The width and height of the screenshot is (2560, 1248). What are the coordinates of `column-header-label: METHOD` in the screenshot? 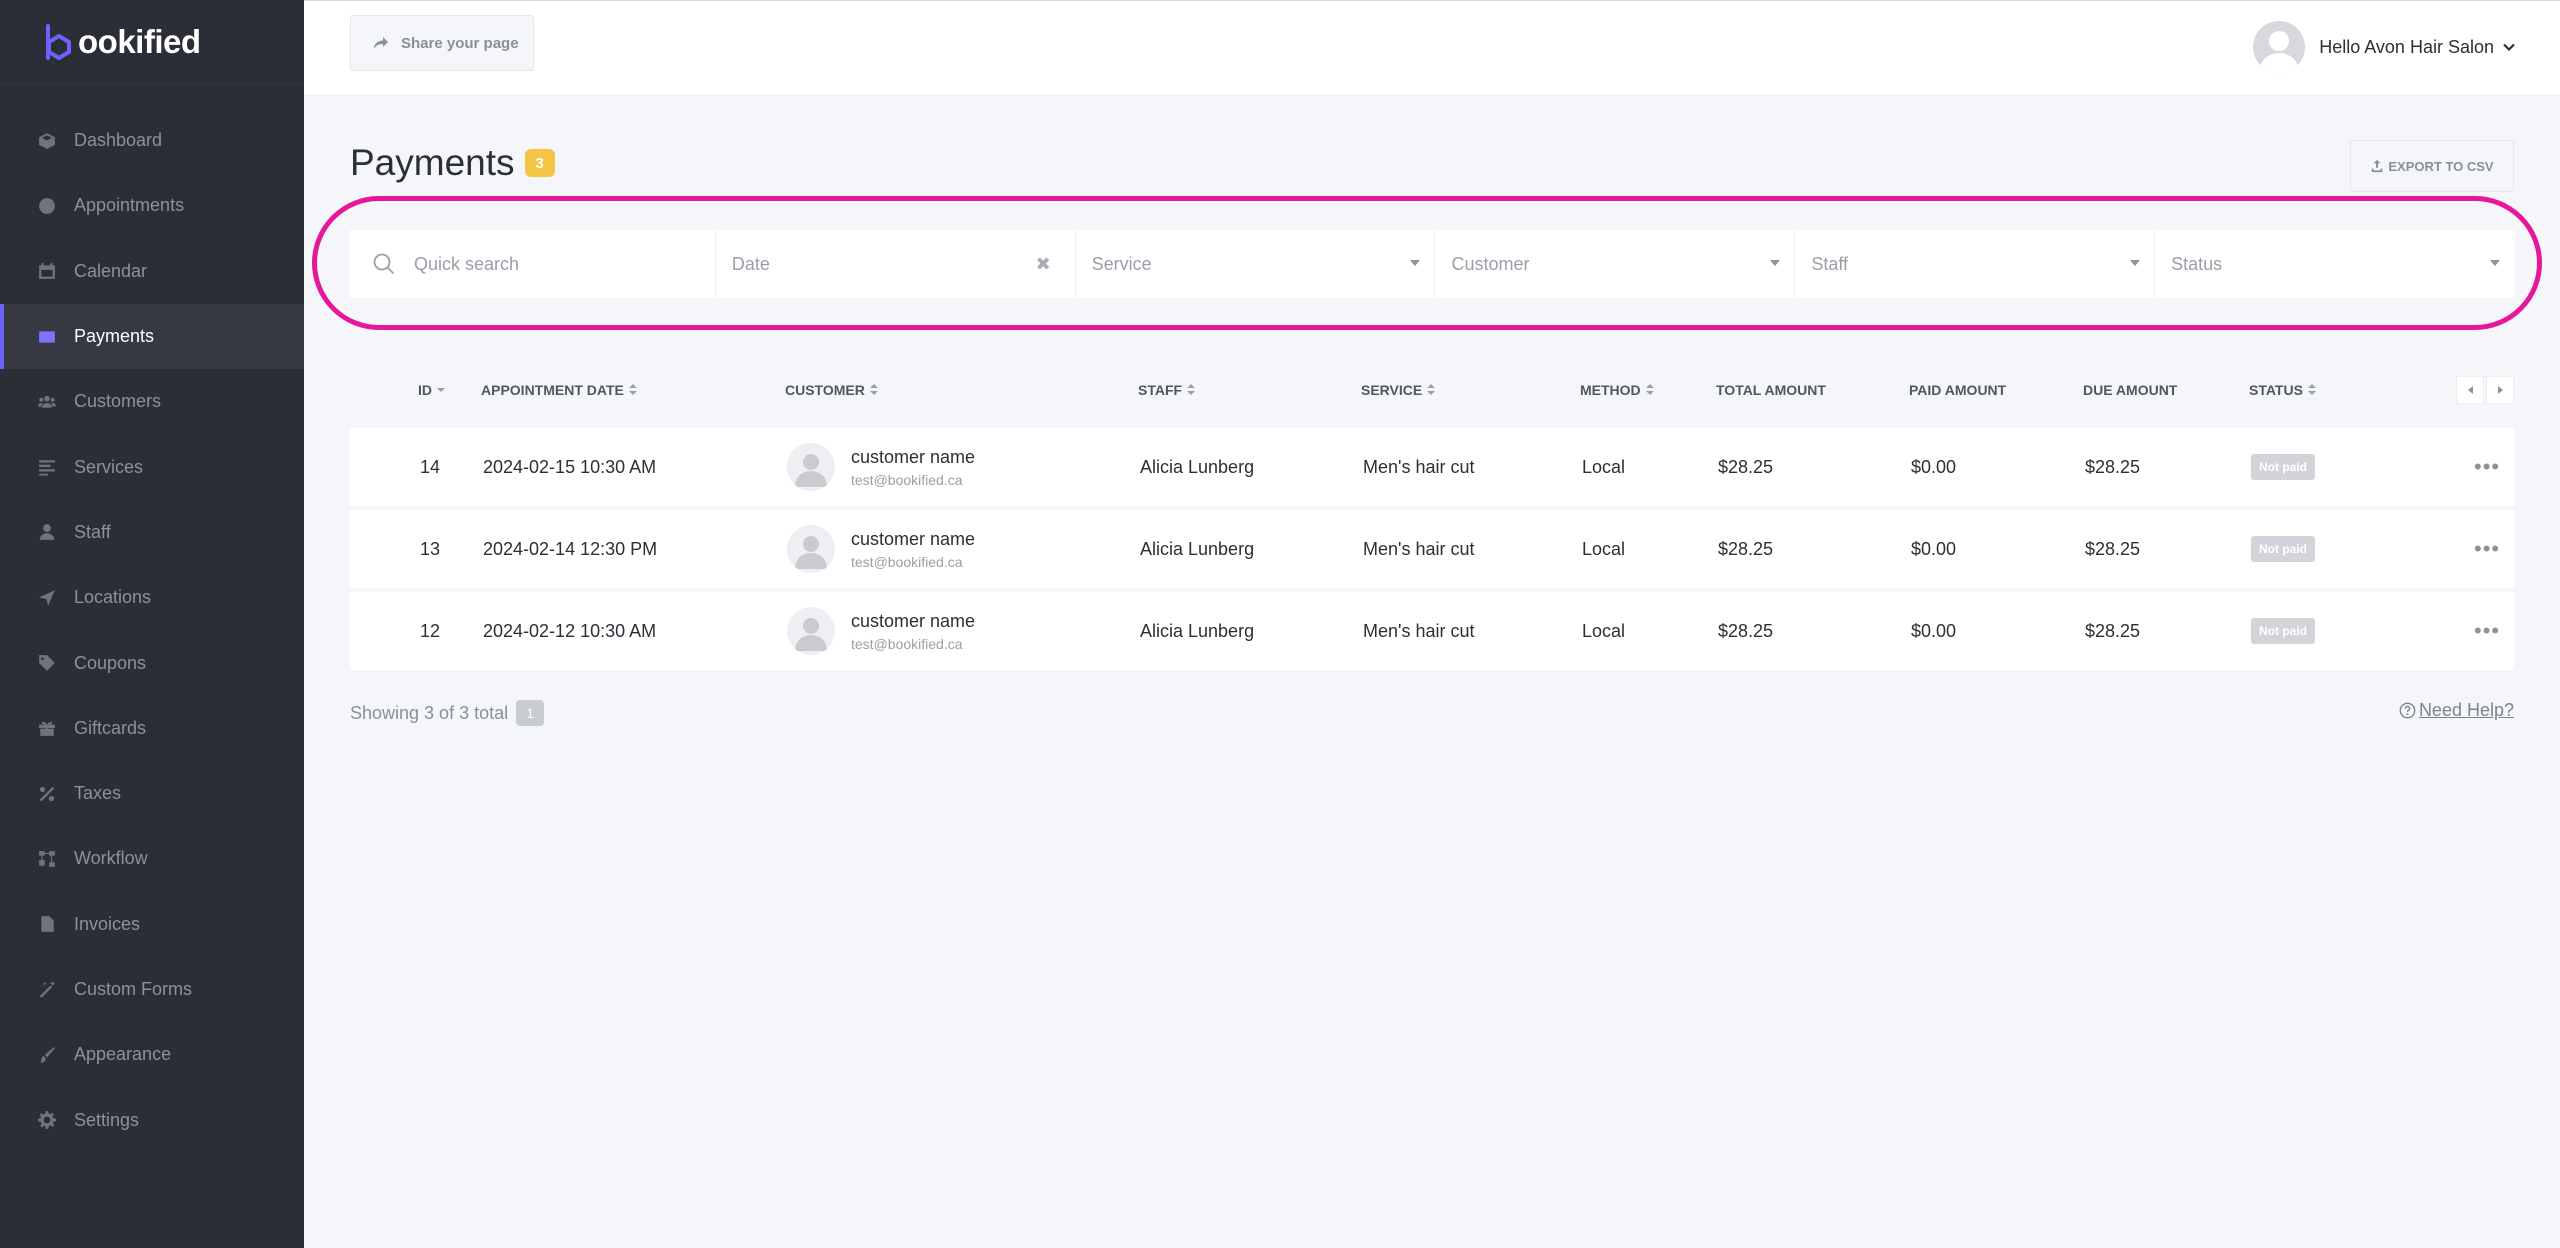 It's located at (1610, 390).